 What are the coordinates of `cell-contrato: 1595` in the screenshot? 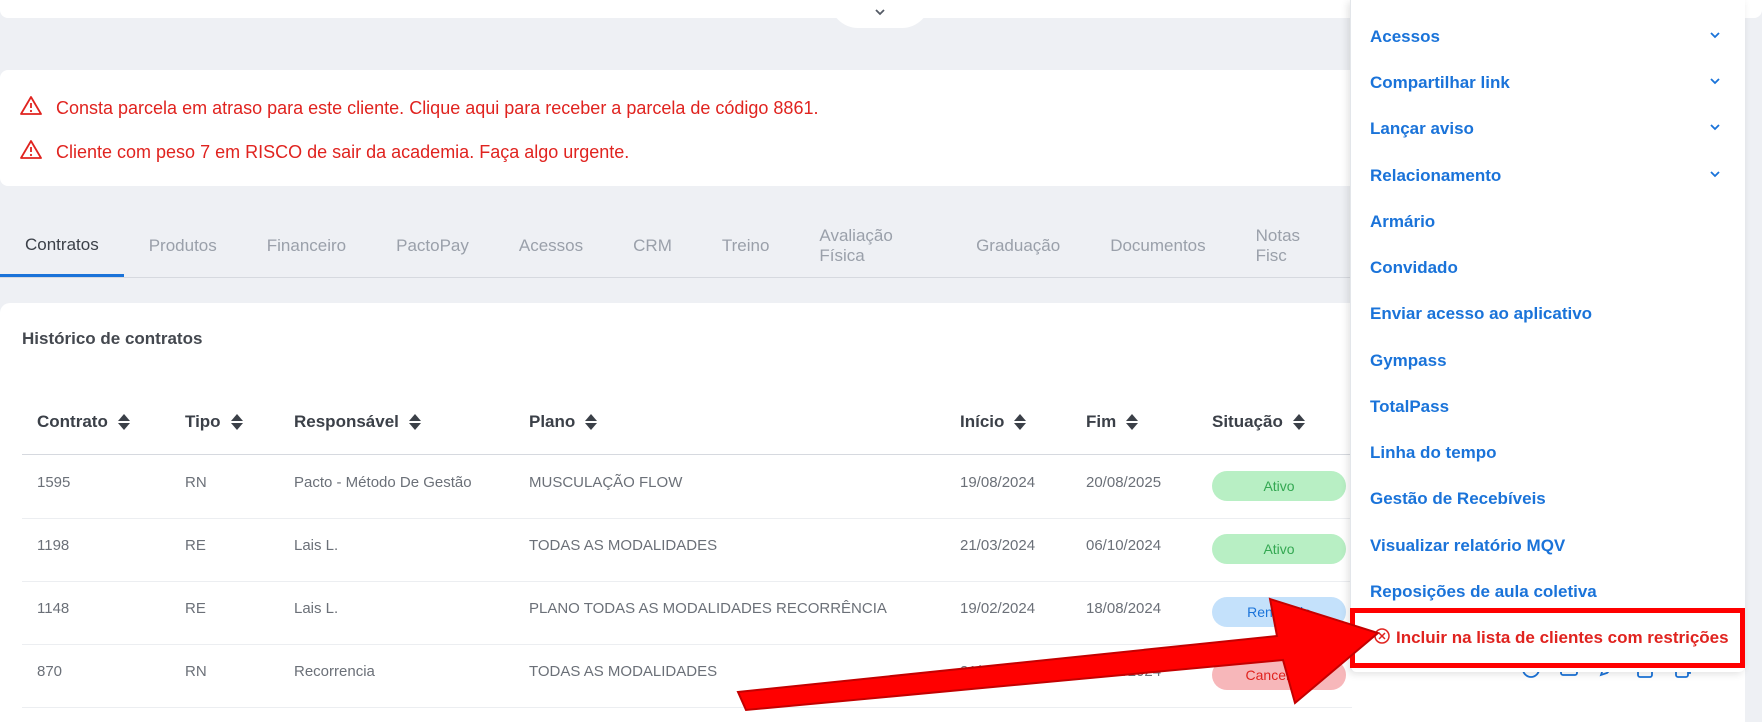 It's located at (54, 482).